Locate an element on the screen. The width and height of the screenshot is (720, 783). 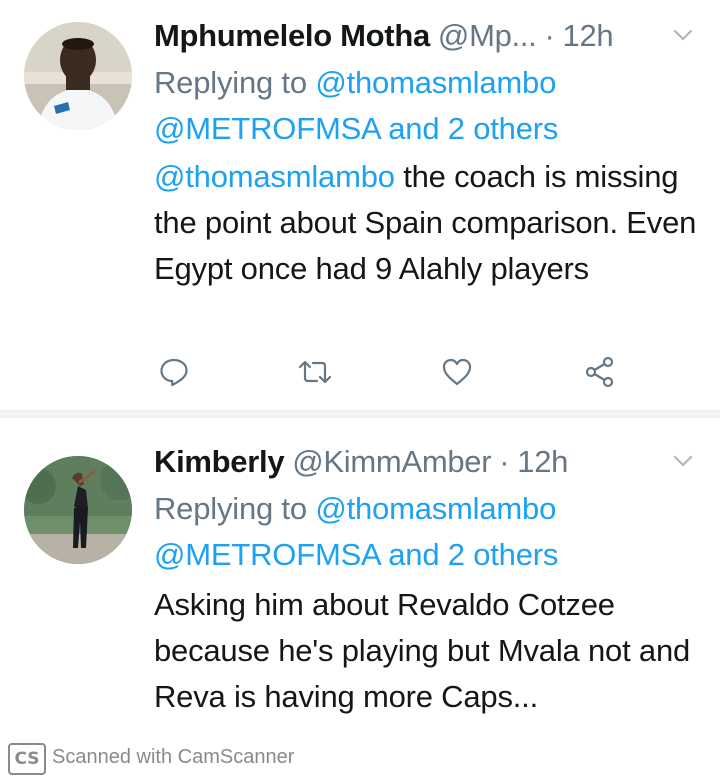
tweet-header: Mphumelelo Motha @Mp... · 12h is located at coordinates (425, 36).